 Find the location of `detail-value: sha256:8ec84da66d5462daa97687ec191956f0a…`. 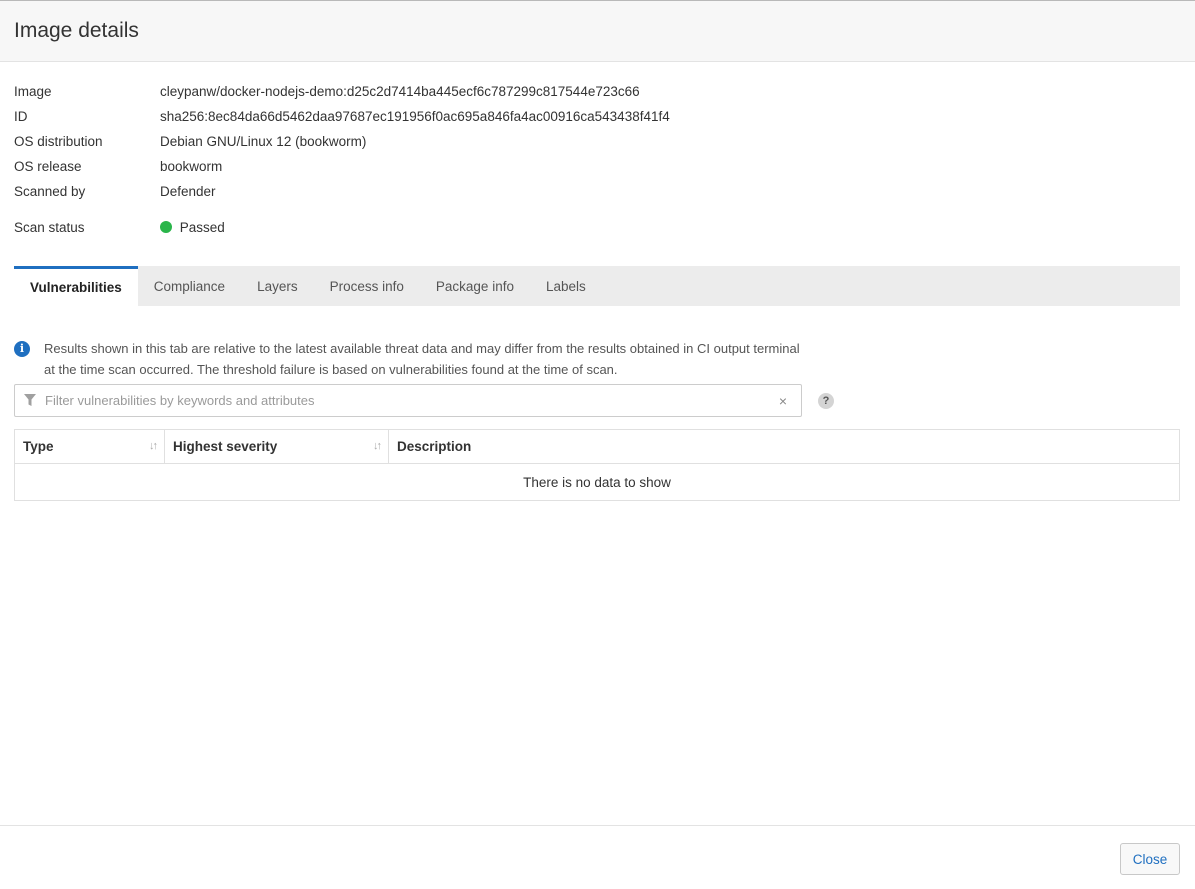

detail-value: sha256:8ec84da66d5462daa97687ec191956f0a… is located at coordinates (415, 116).